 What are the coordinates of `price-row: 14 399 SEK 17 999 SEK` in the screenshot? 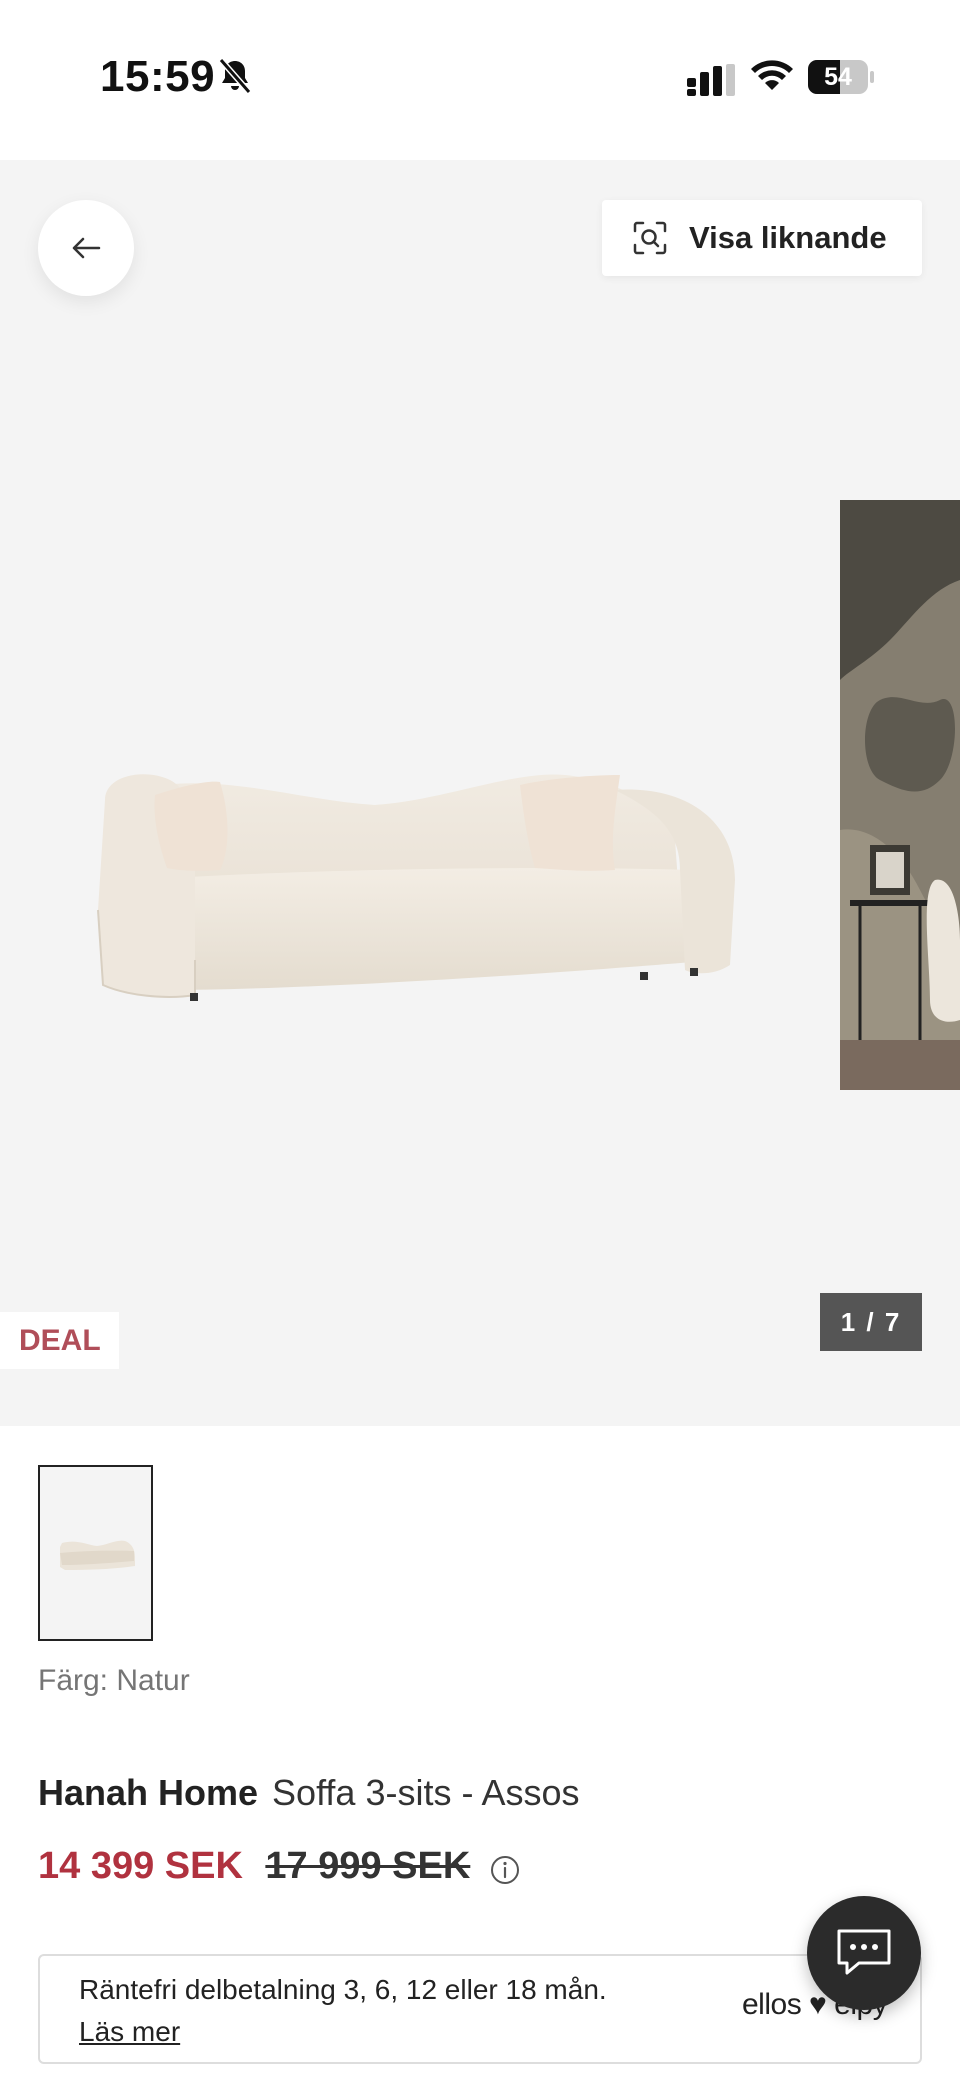 It's located at (279, 1870).